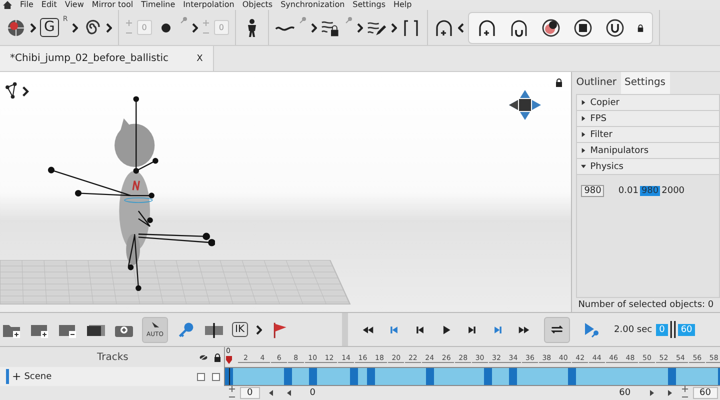 The image size is (720, 400). Describe the element at coordinates (49, 27) in the screenshot. I see `g-button: G` at that location.